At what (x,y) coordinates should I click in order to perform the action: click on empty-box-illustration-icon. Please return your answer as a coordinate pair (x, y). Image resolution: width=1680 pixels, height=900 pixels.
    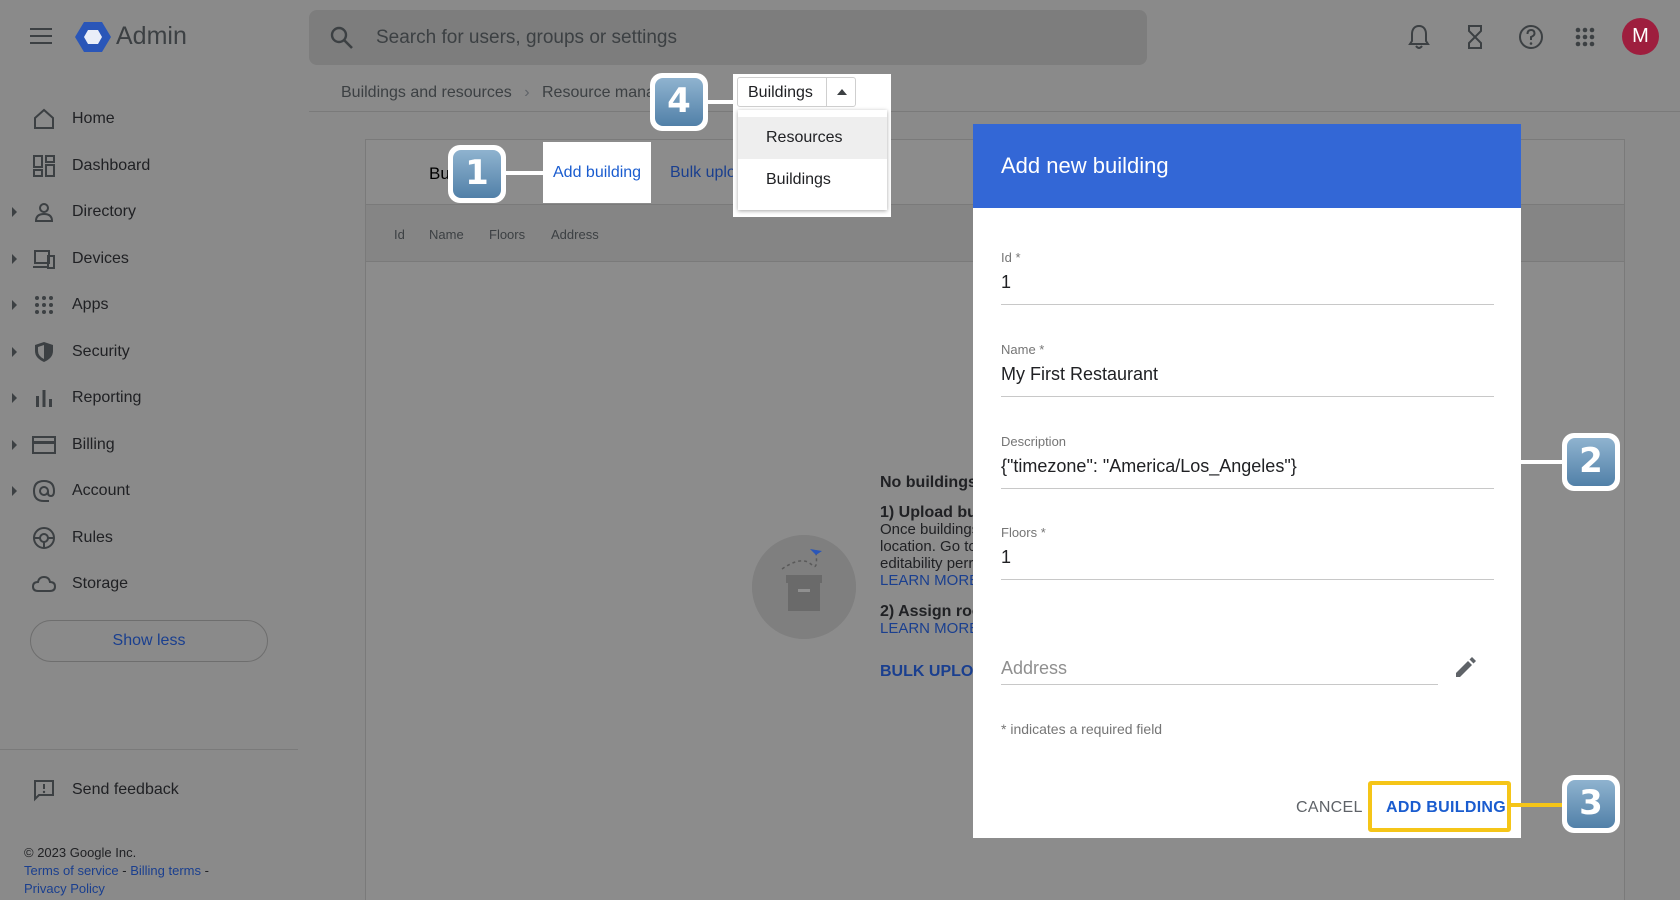
    Looking at the image, I should click on (804, 587).